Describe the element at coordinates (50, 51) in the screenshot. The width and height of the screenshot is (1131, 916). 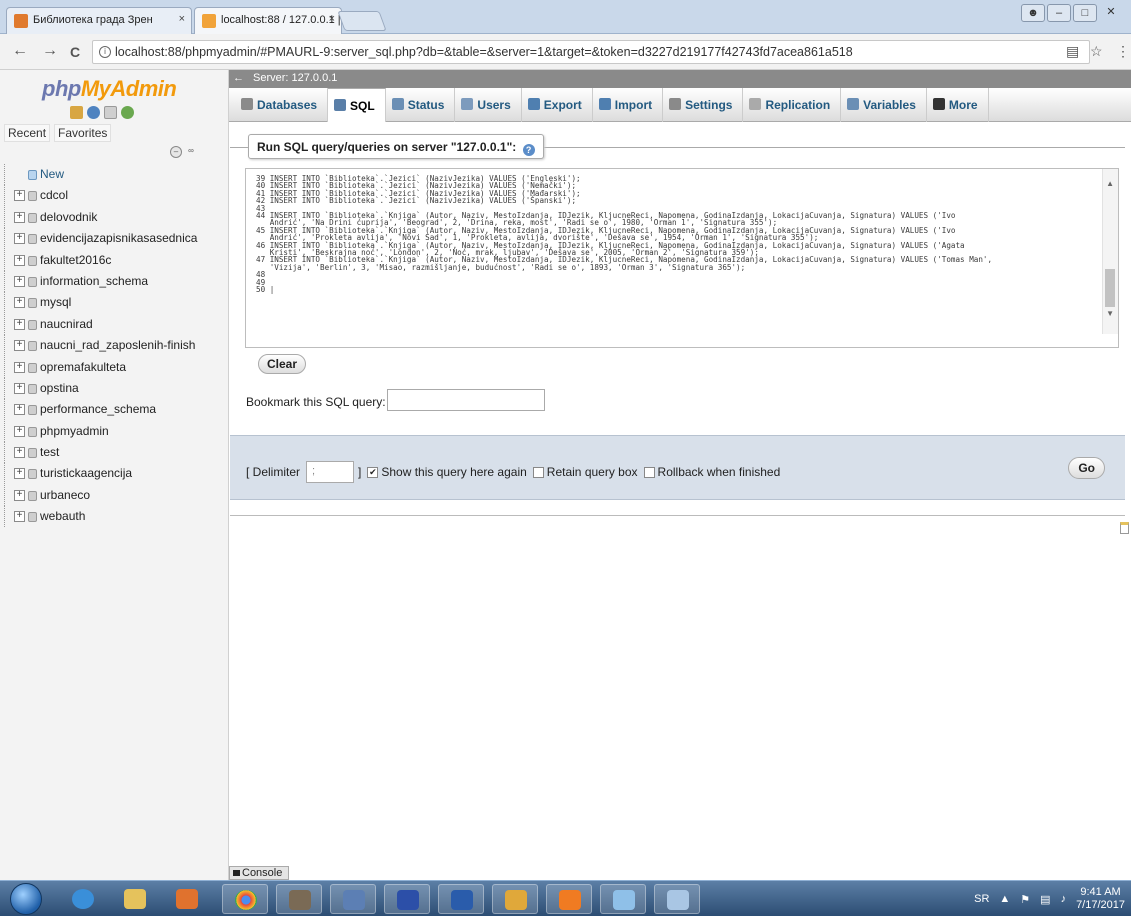
I see `forward-button: →` at that location.